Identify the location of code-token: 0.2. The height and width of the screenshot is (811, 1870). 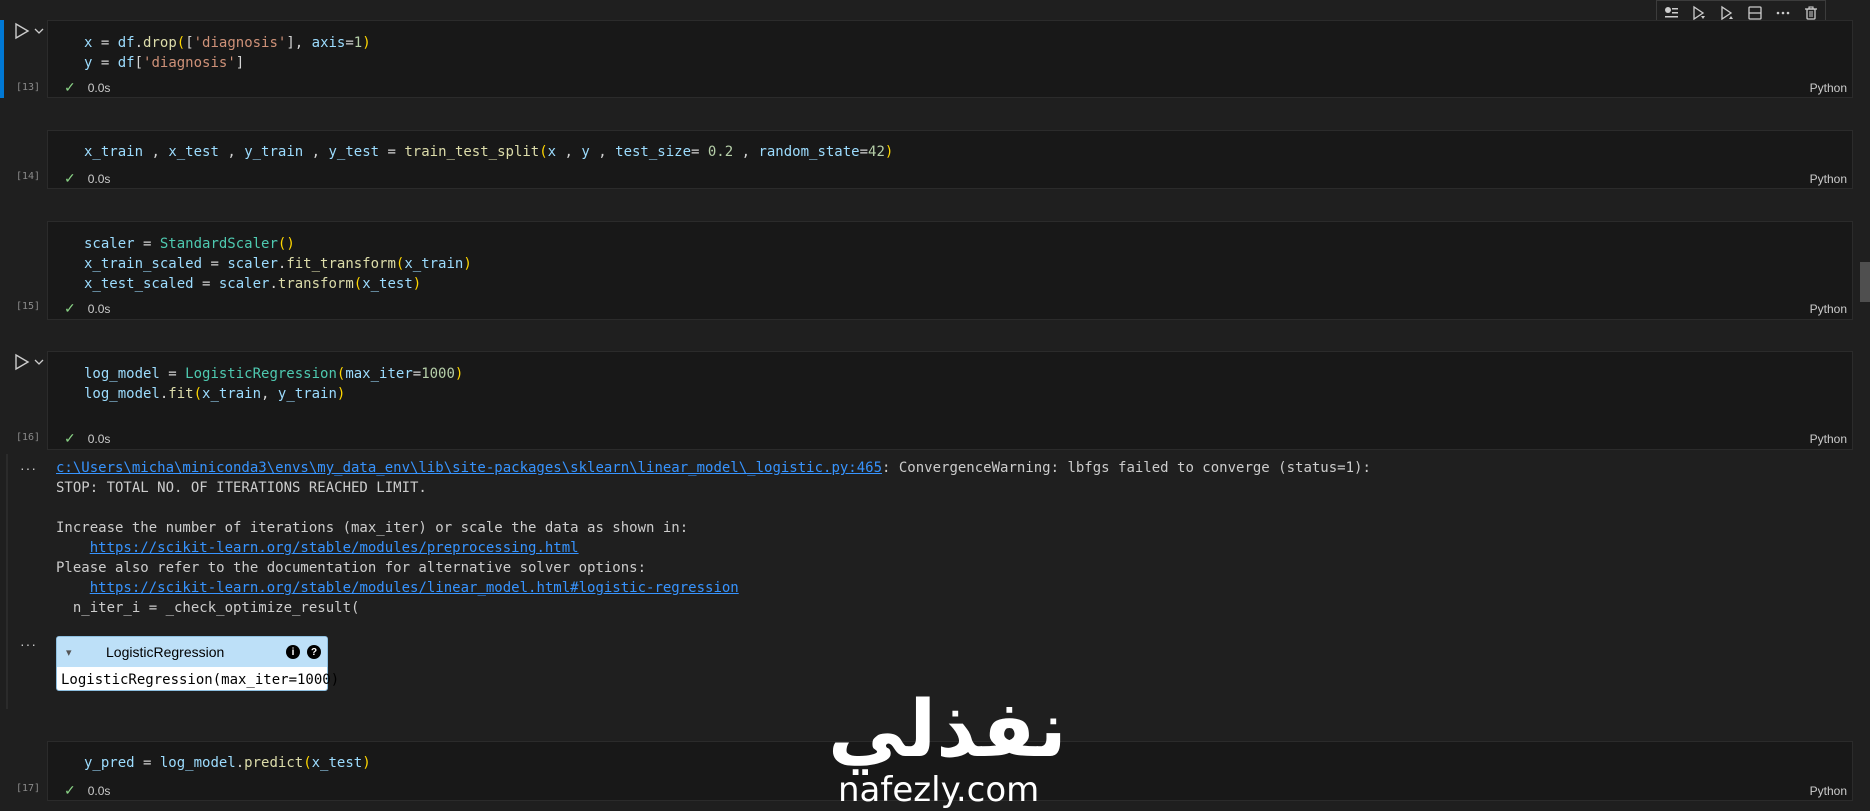
(720, 152).